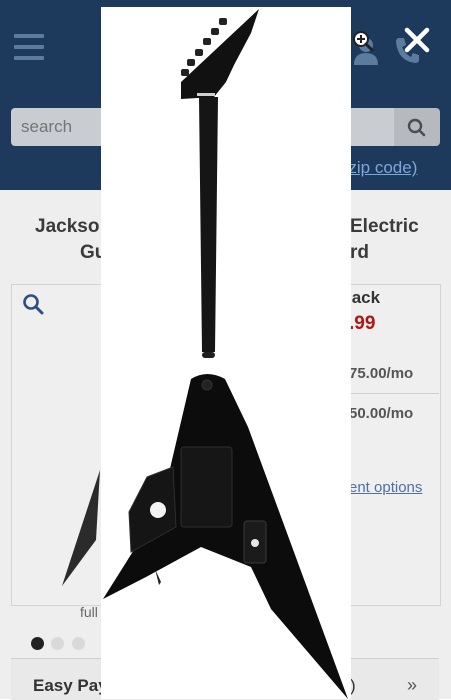 Image resolution: width=451 pixels, height=700 pixels. Describe the element at coordinates (81, 528) in the screenshot. I see `gallery-guitar-partial` at that location.